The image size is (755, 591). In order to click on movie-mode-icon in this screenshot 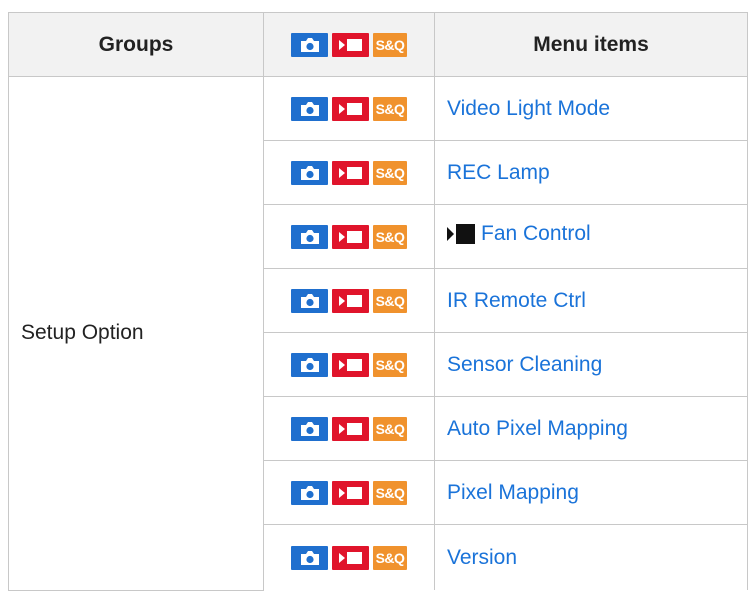, I will do `click(461, 234)`.